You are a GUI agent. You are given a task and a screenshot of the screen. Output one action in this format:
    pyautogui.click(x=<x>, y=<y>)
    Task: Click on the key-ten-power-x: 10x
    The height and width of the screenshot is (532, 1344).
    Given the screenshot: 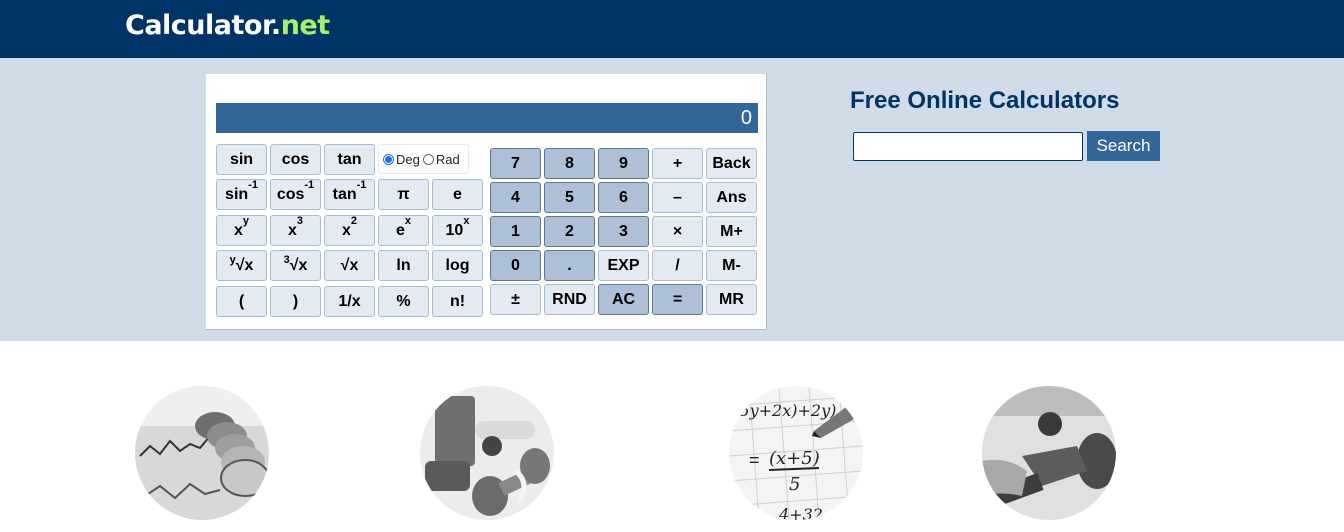 What is the action you would take?
    pyautogui.click(x=457, y=230)
    